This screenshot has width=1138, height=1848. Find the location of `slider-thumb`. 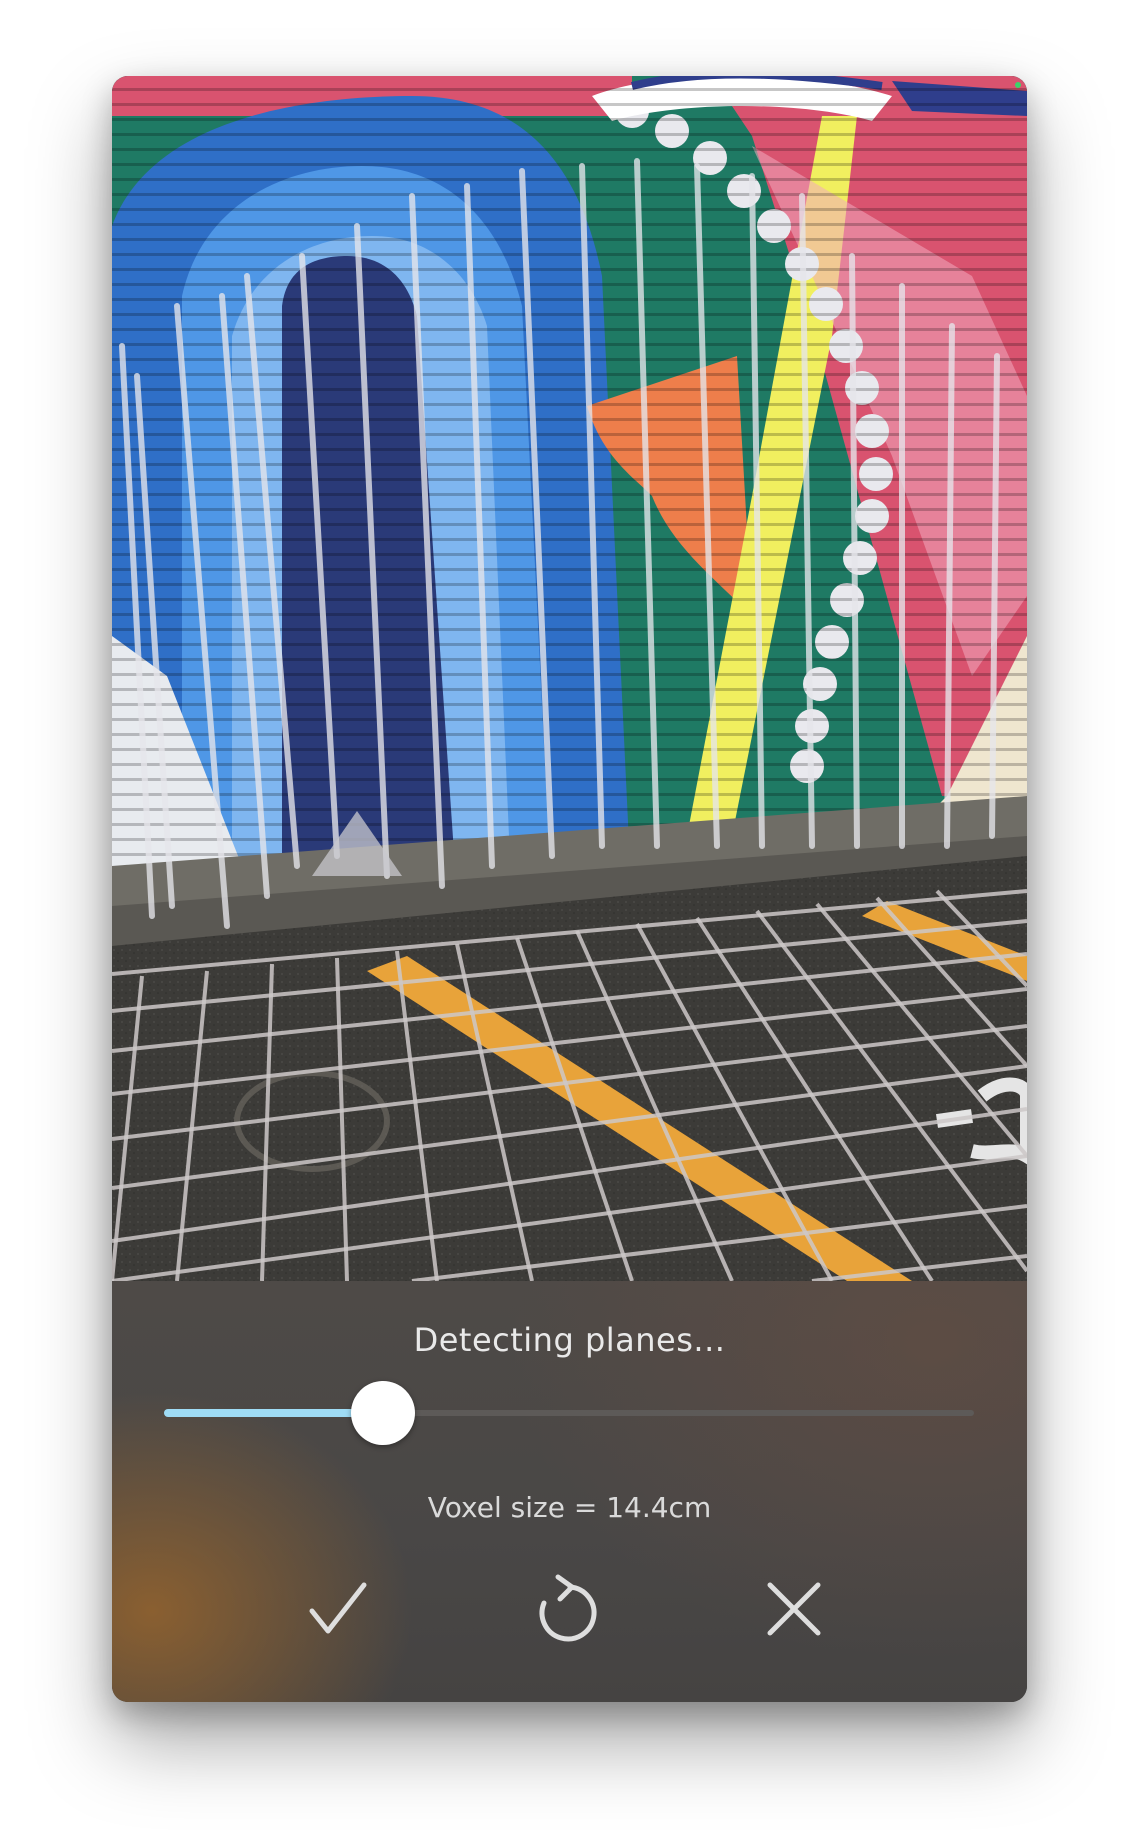

slider-thumb is located at coordinates (382, 1413).